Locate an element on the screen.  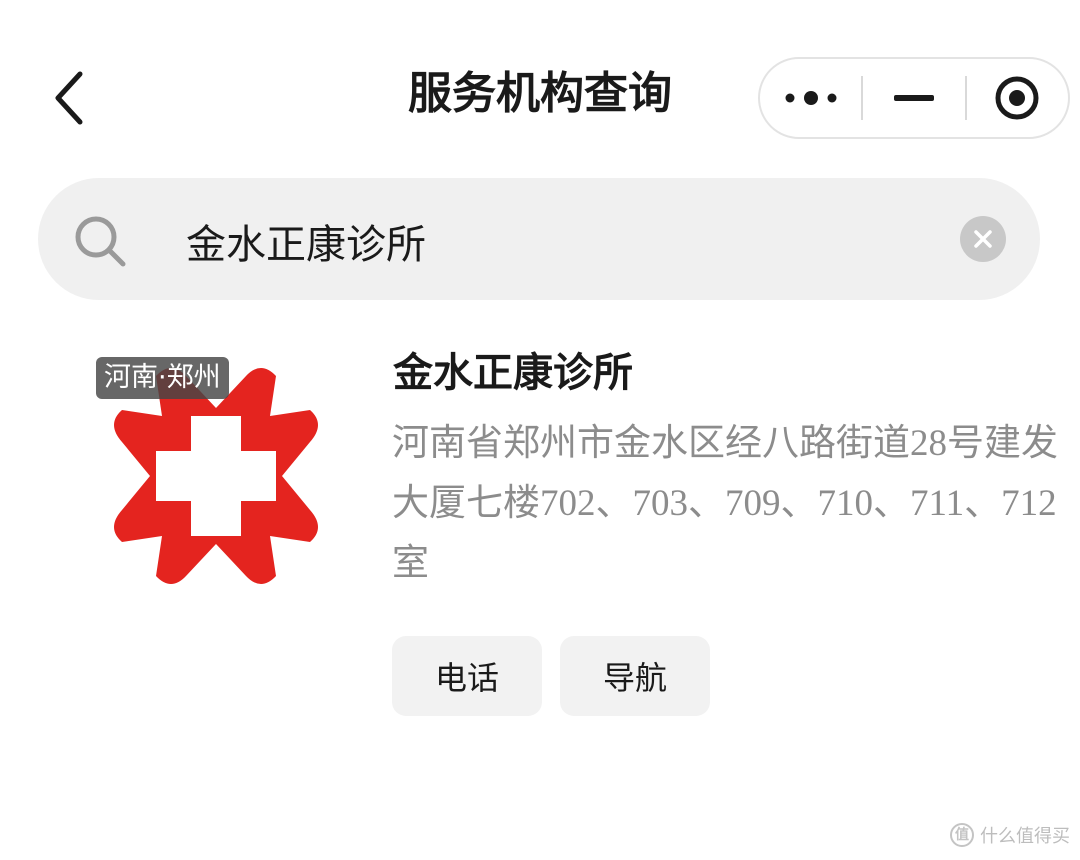
navigation-button: 导航 is located at coordinates (635, 676).